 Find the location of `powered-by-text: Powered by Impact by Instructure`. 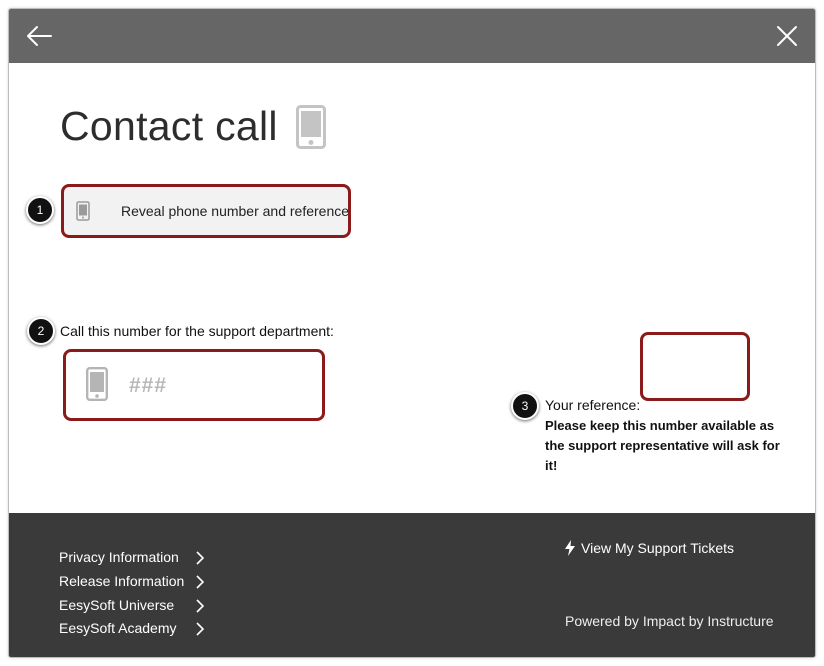

powered-by-text: Powered by Impact by Instructure is located at coordinates (669, 621).